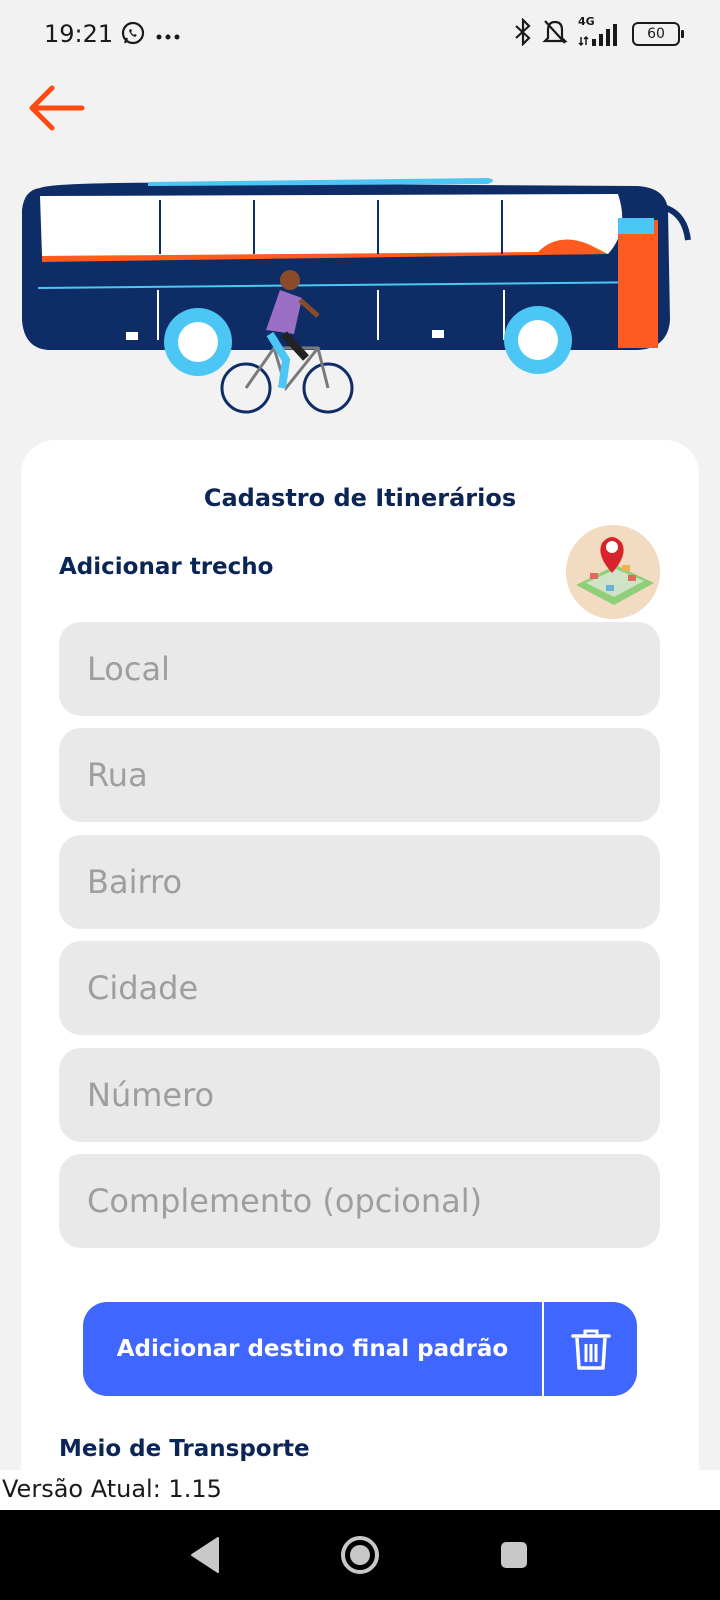 The height and width of the screenshot is (1600, 720). What do you see at coordinates (168, 35) in the screenshot?
I see `more-dots-icon` at bounding box center [168, 35].